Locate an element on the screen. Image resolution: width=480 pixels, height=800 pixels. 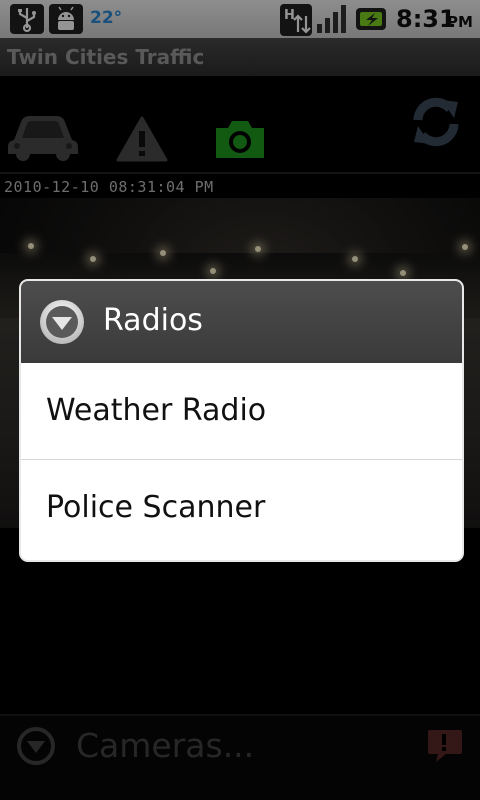
dialog-title: Radios is located at coordinates (153, 320).